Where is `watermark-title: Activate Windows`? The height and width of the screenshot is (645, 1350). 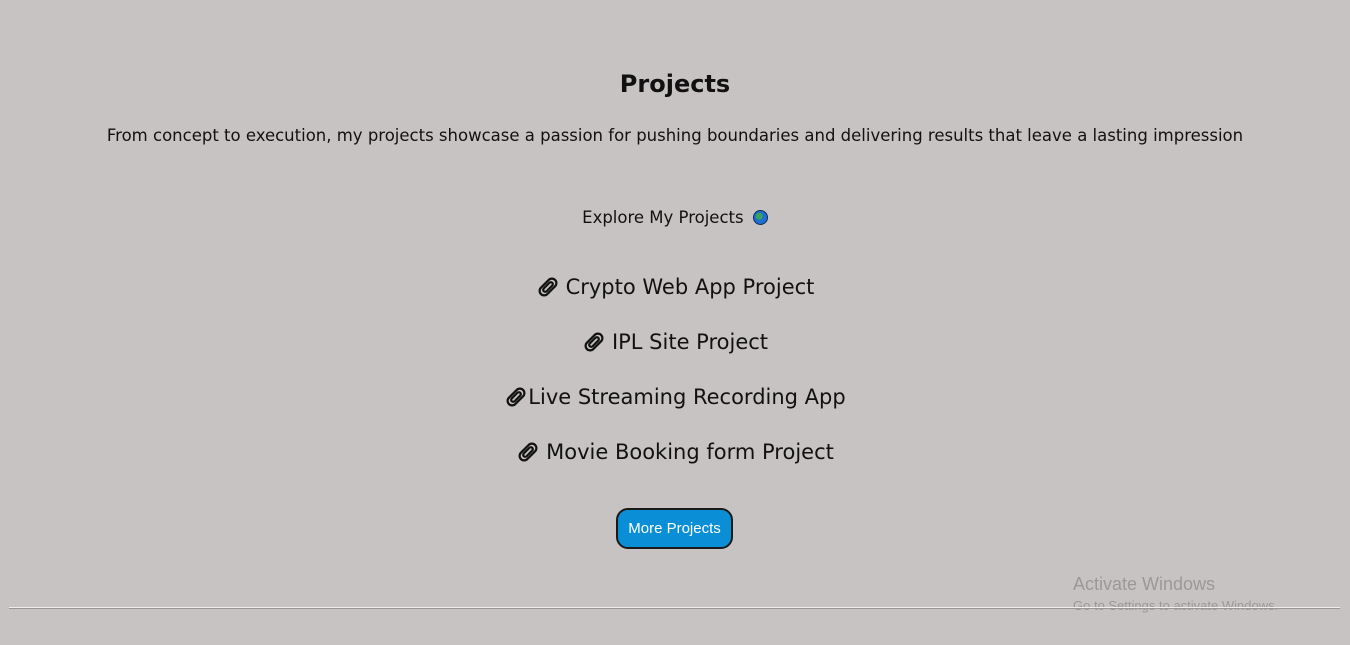 watermark-title: Activate Windows is located at coordinates (1144, 584).